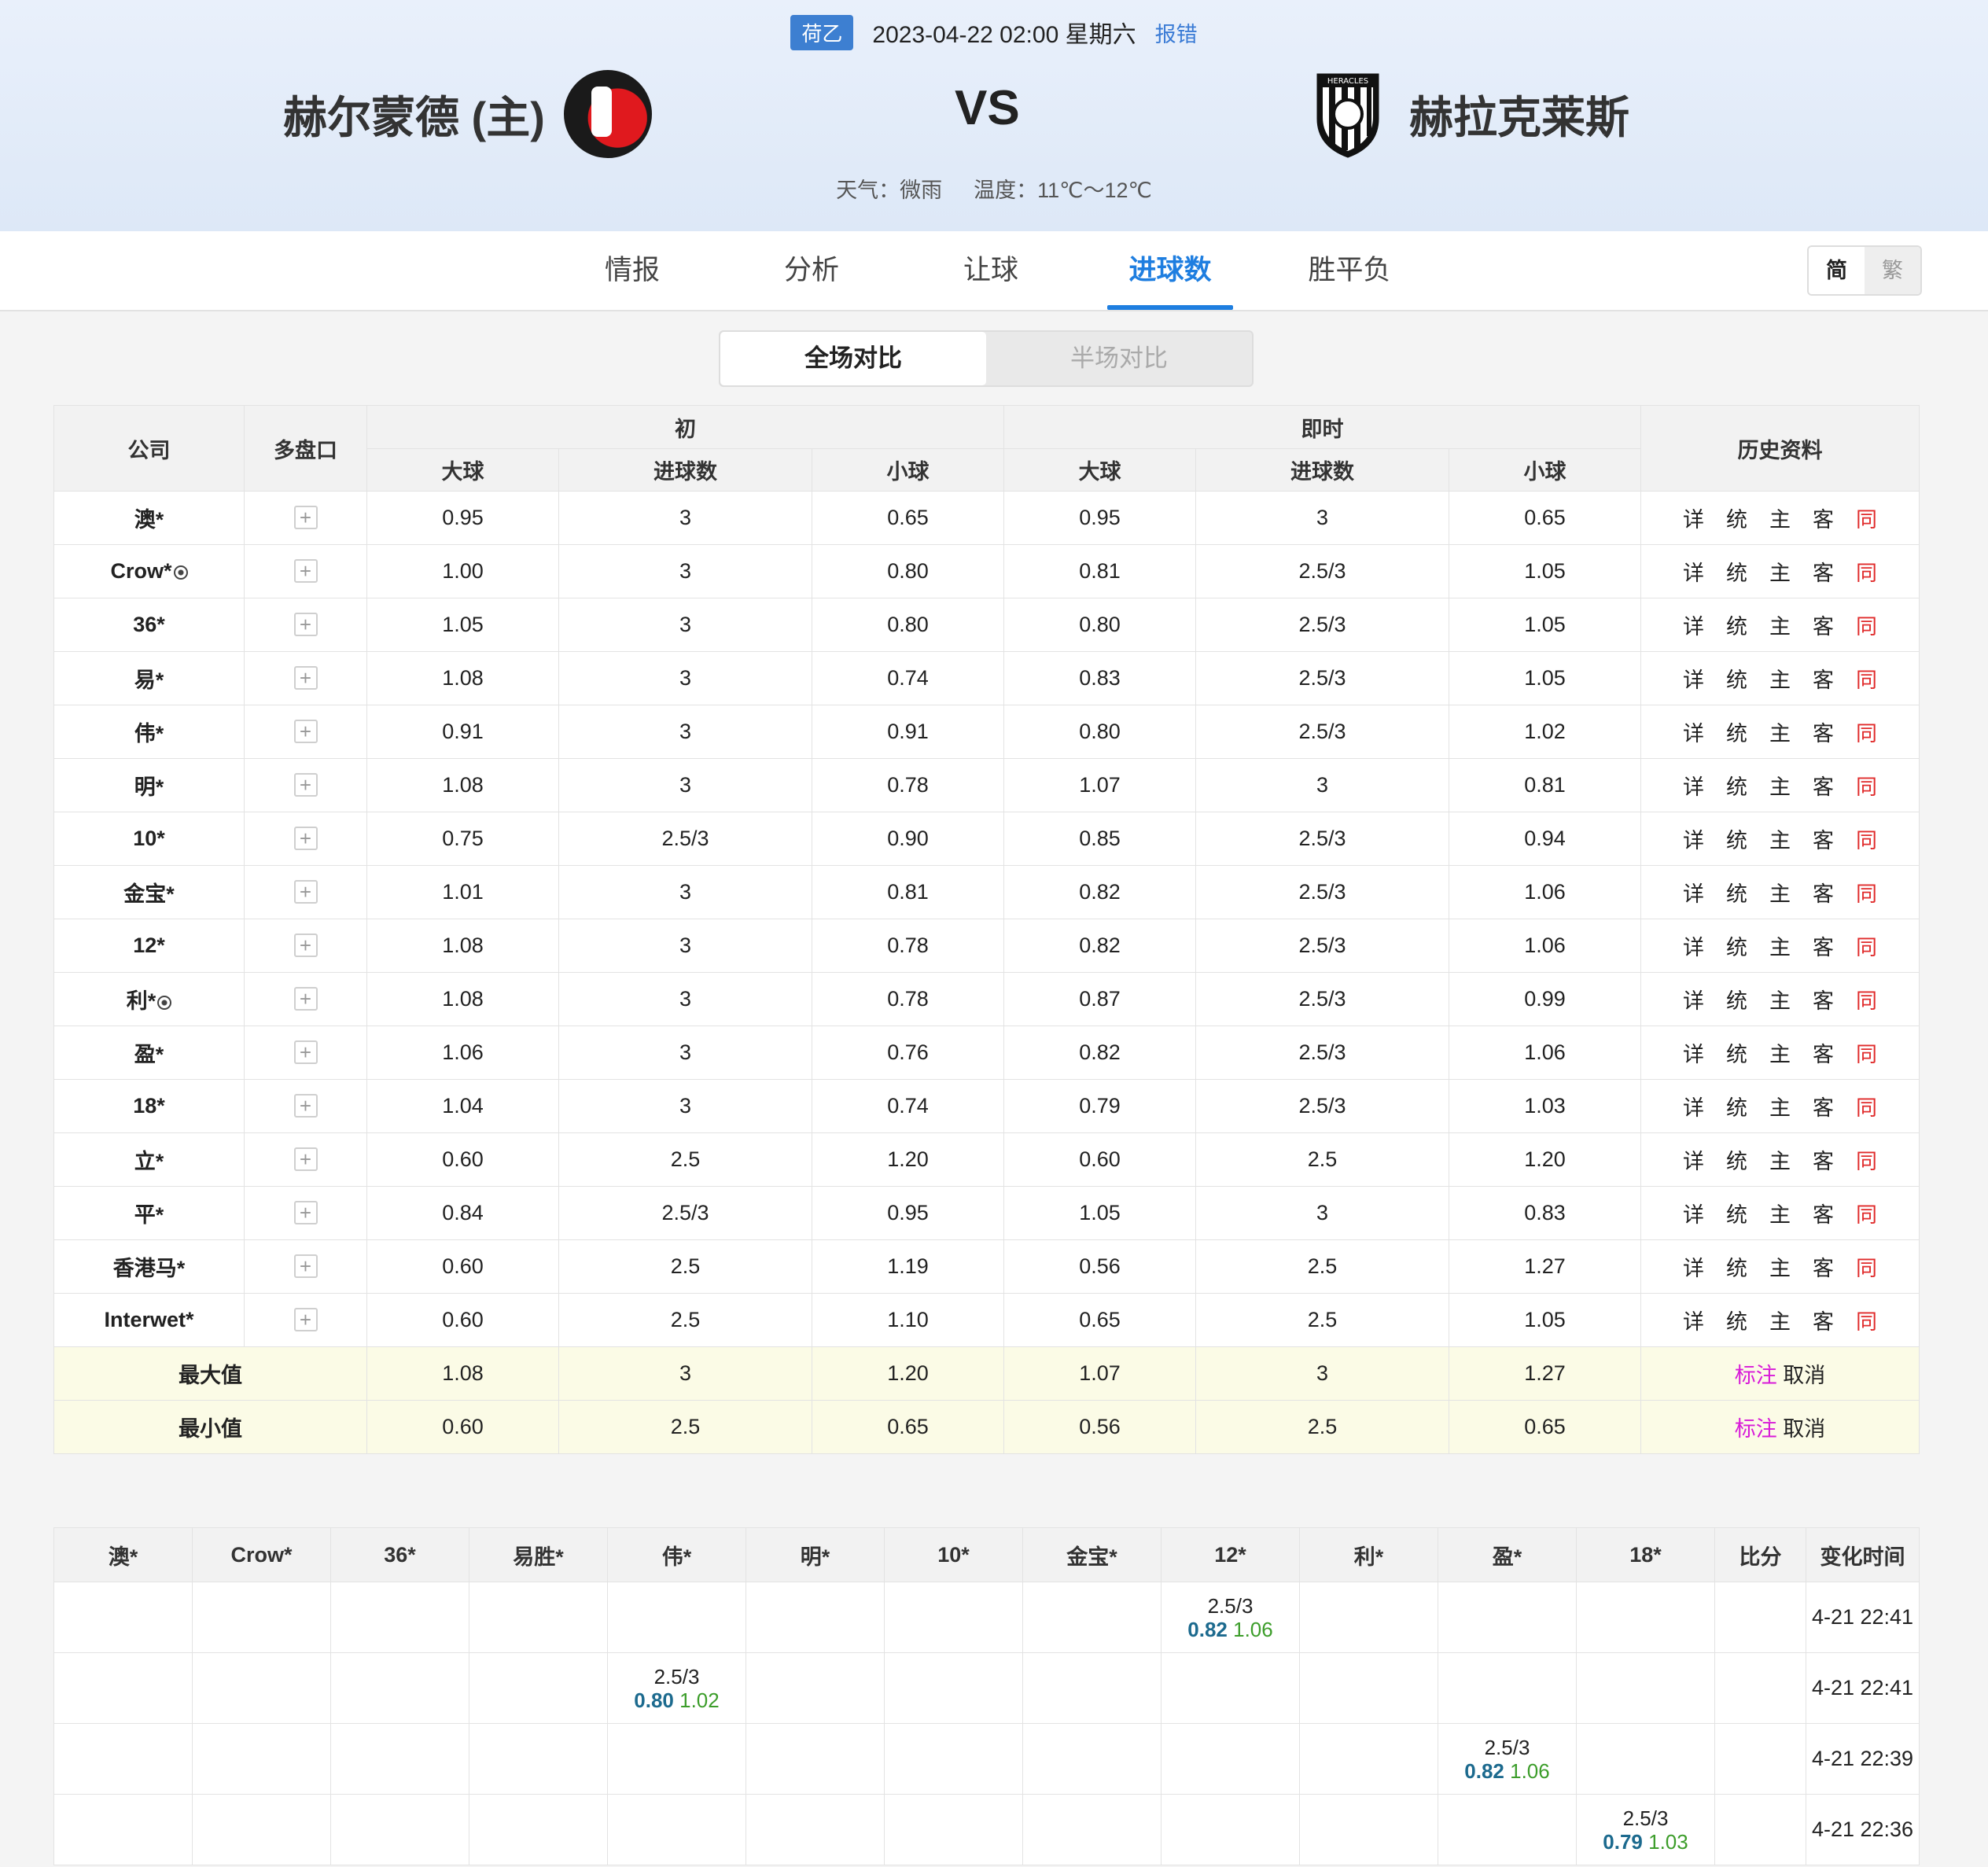 The width and height of the screenshot is (1988, 1867). Describe the element at coordinates (1519, 114) in the screenshot. I see `away-team-name: 赫拉克莱斯` at that location.